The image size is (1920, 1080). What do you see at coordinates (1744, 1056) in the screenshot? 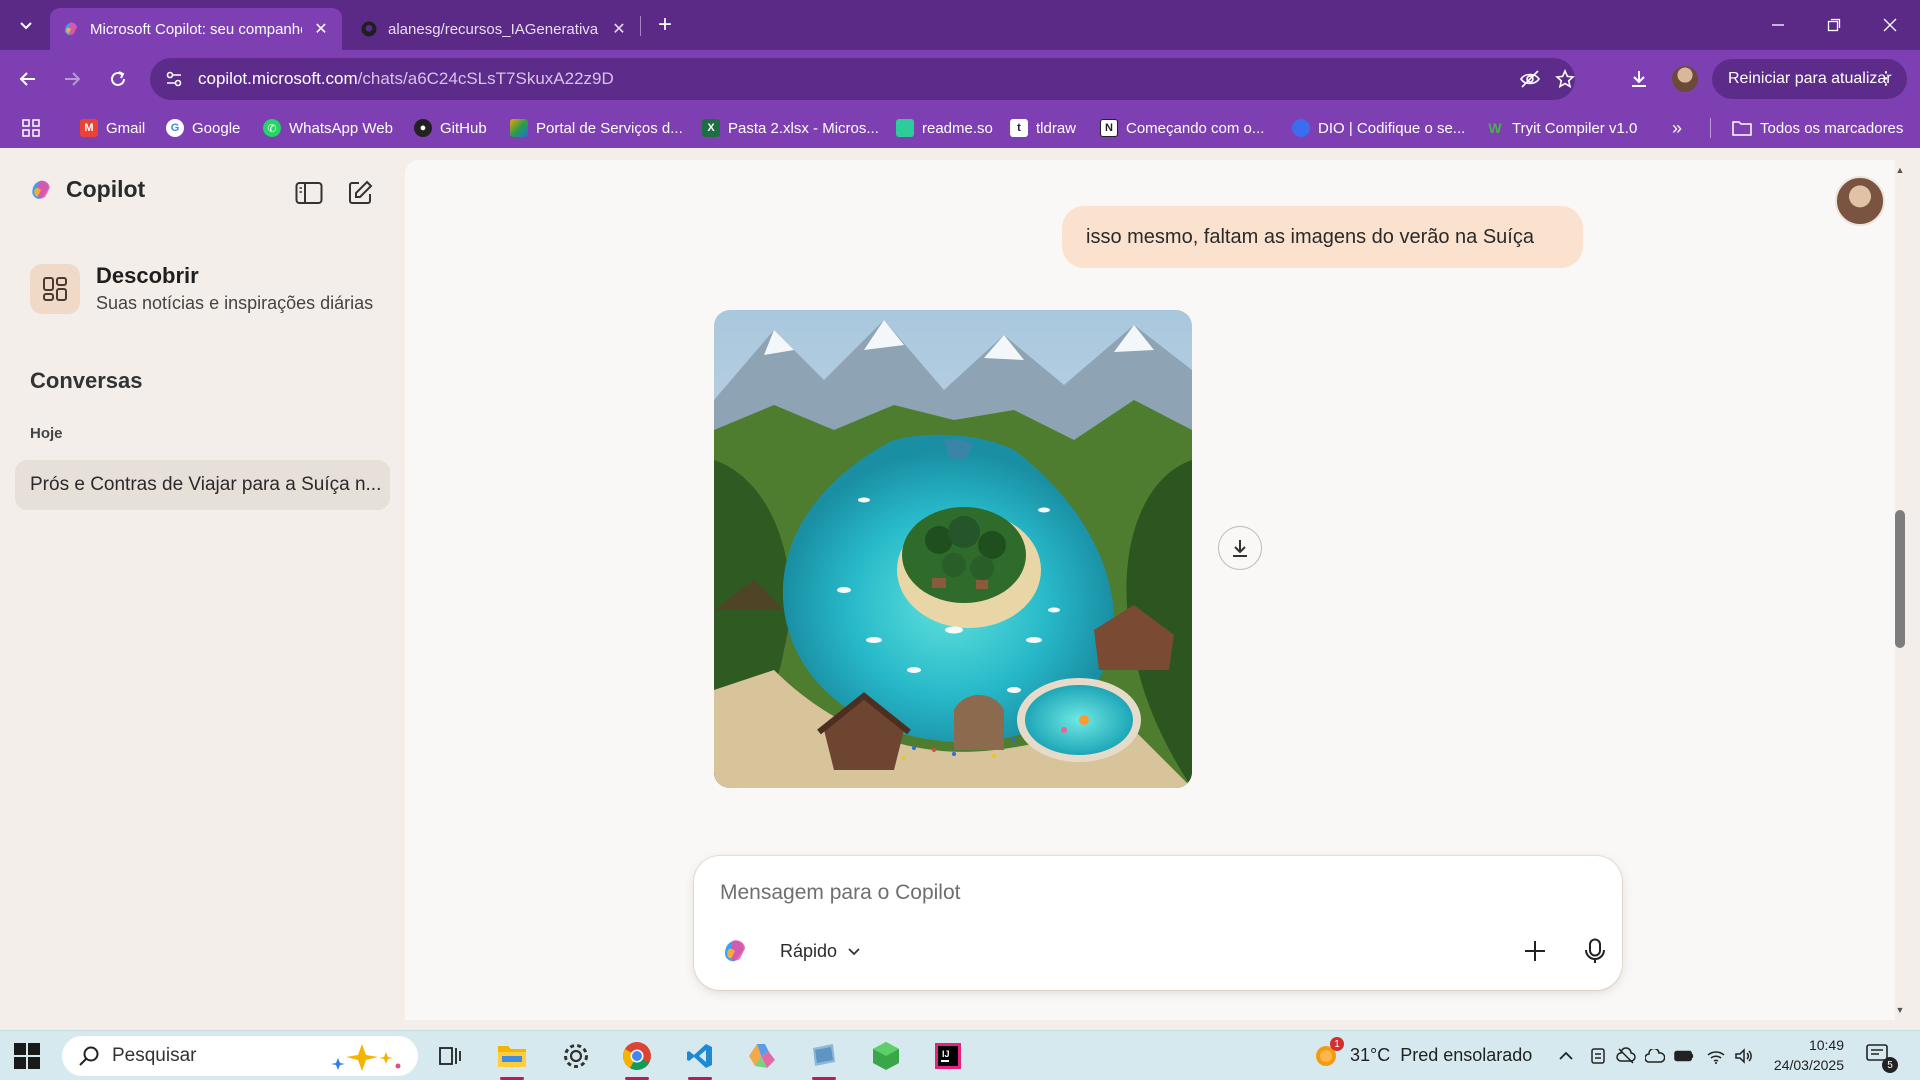
I see `volume-icon` at bounding box center [1744, 1056].